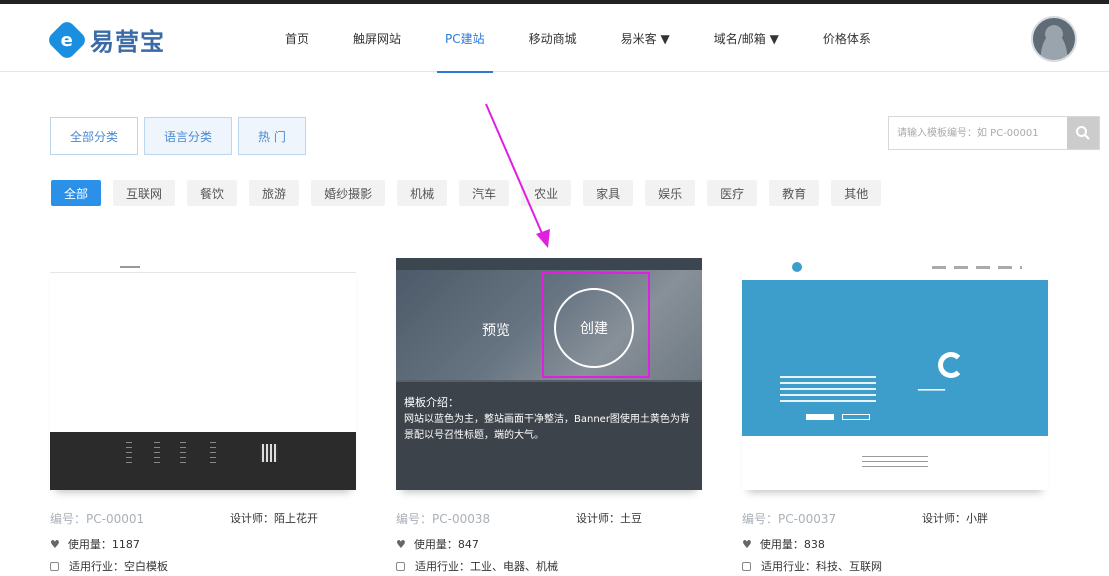 This screenshot has width=1109, height=576. Describe the element at coordinates (978, 133) in the screenshot. I see `search-input` at that location.